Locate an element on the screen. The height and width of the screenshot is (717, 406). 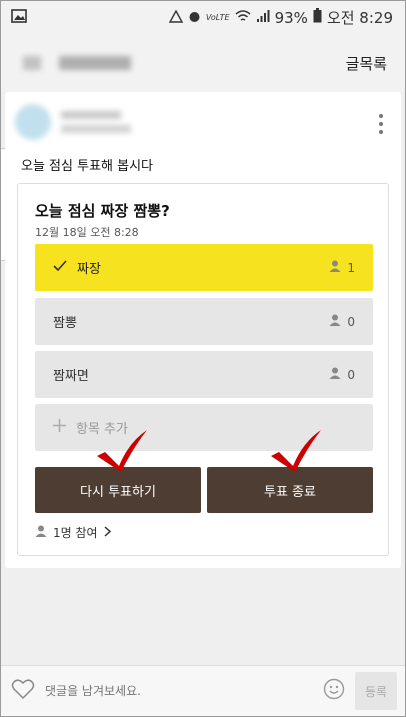
clock: 오전 8:29 is located at coordinates (359, 18).